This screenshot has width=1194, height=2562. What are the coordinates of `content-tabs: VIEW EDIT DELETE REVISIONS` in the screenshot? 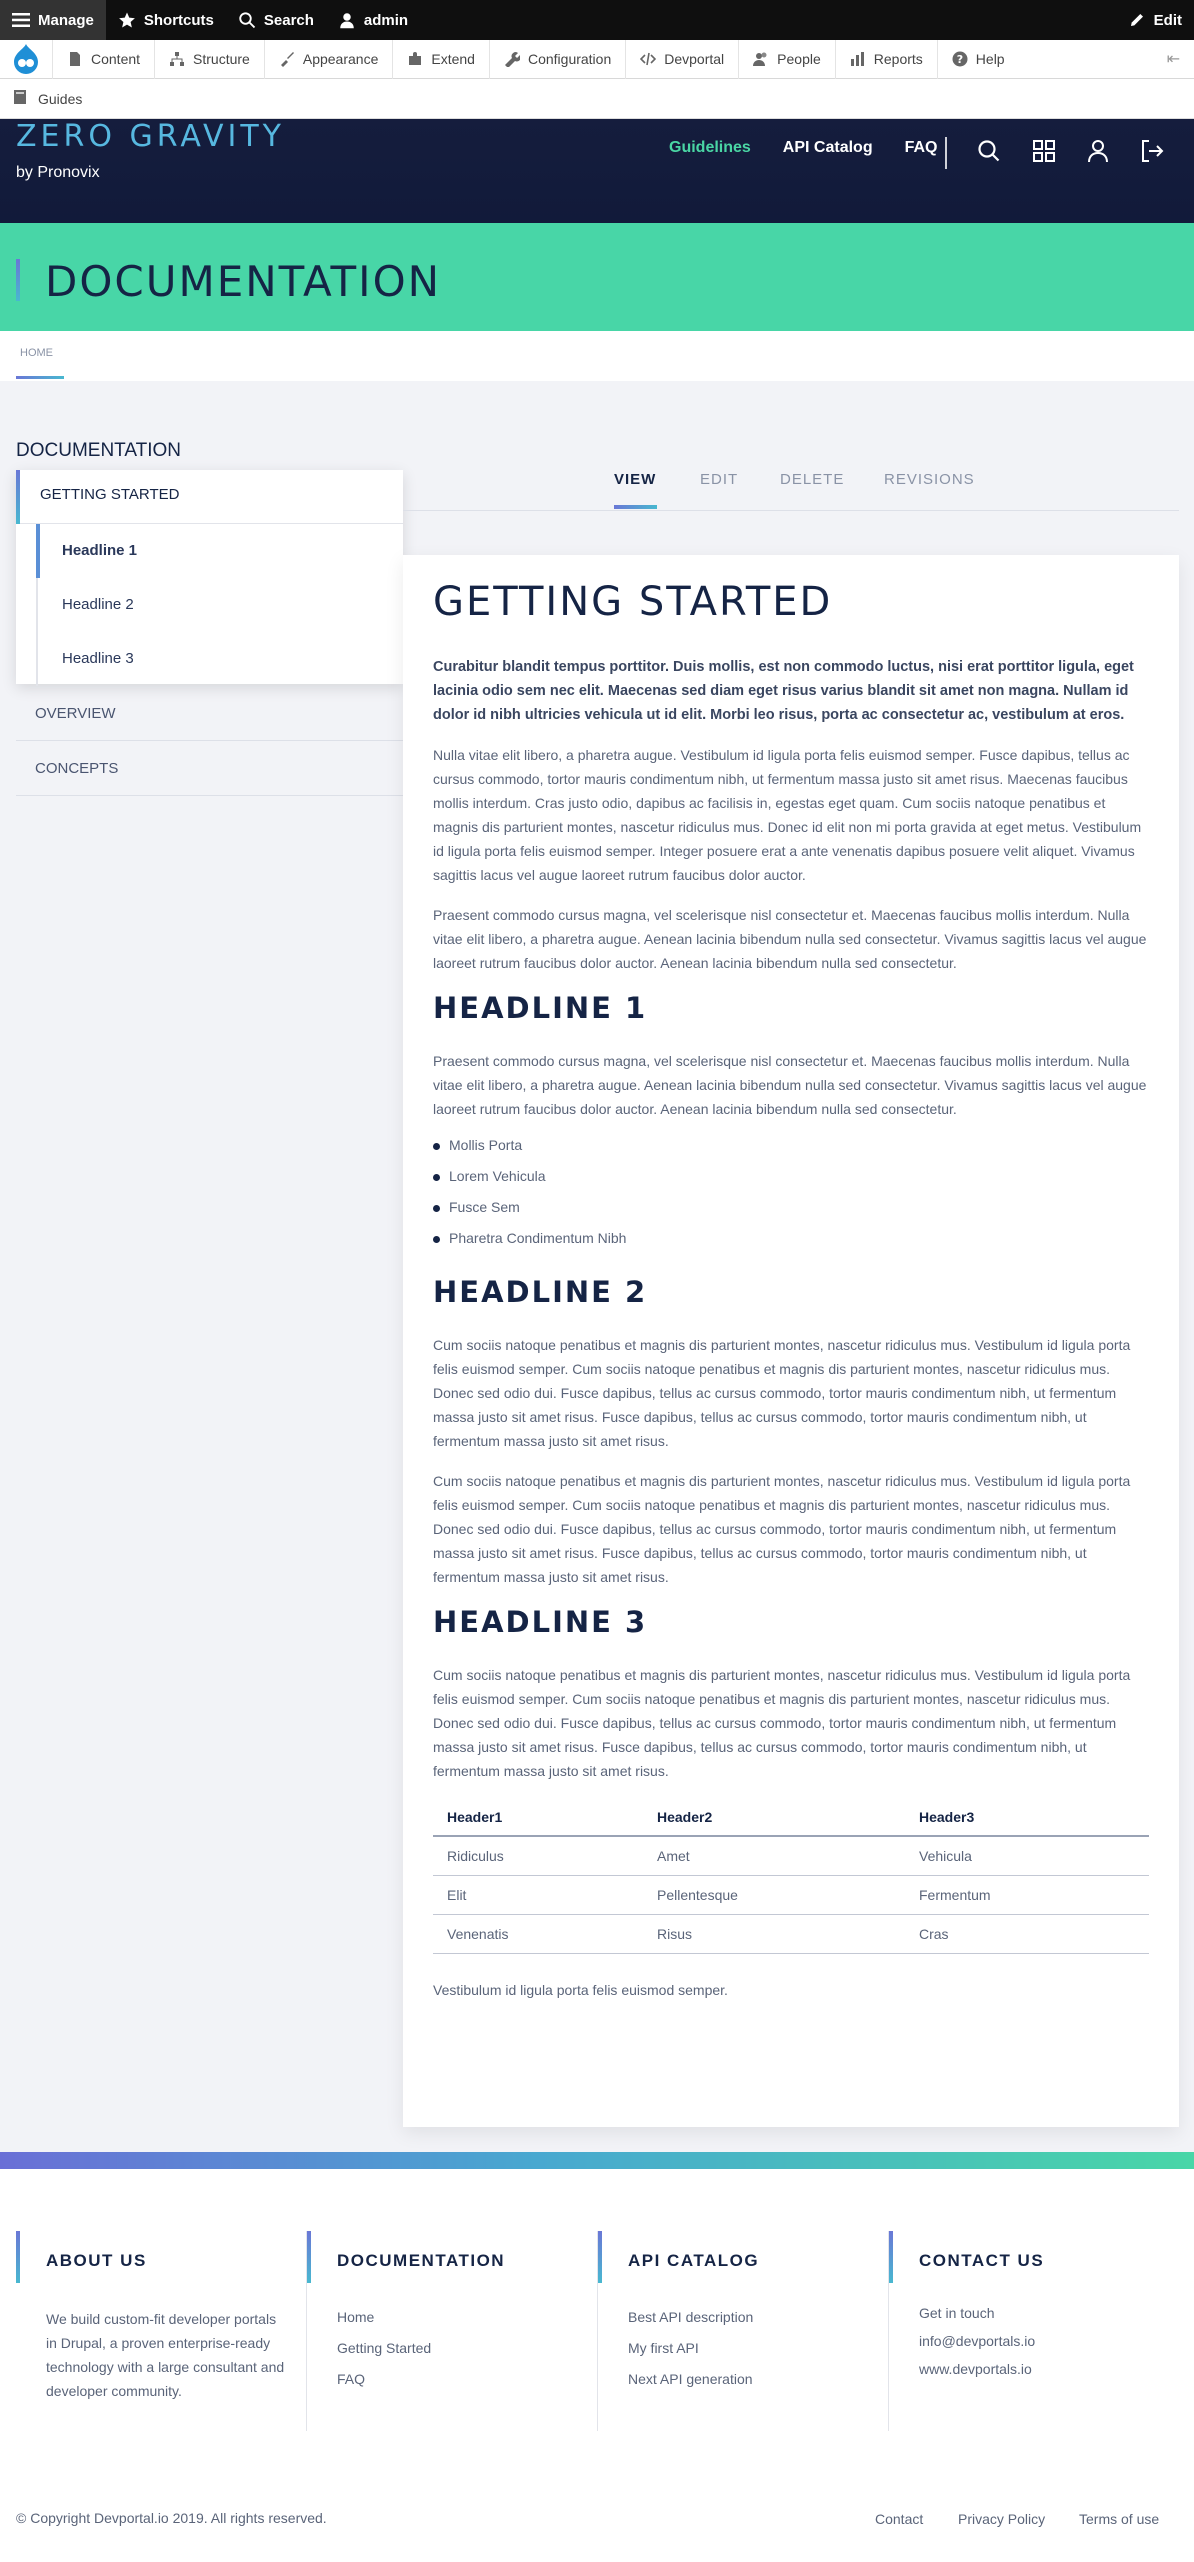 It's located at (791, 488).